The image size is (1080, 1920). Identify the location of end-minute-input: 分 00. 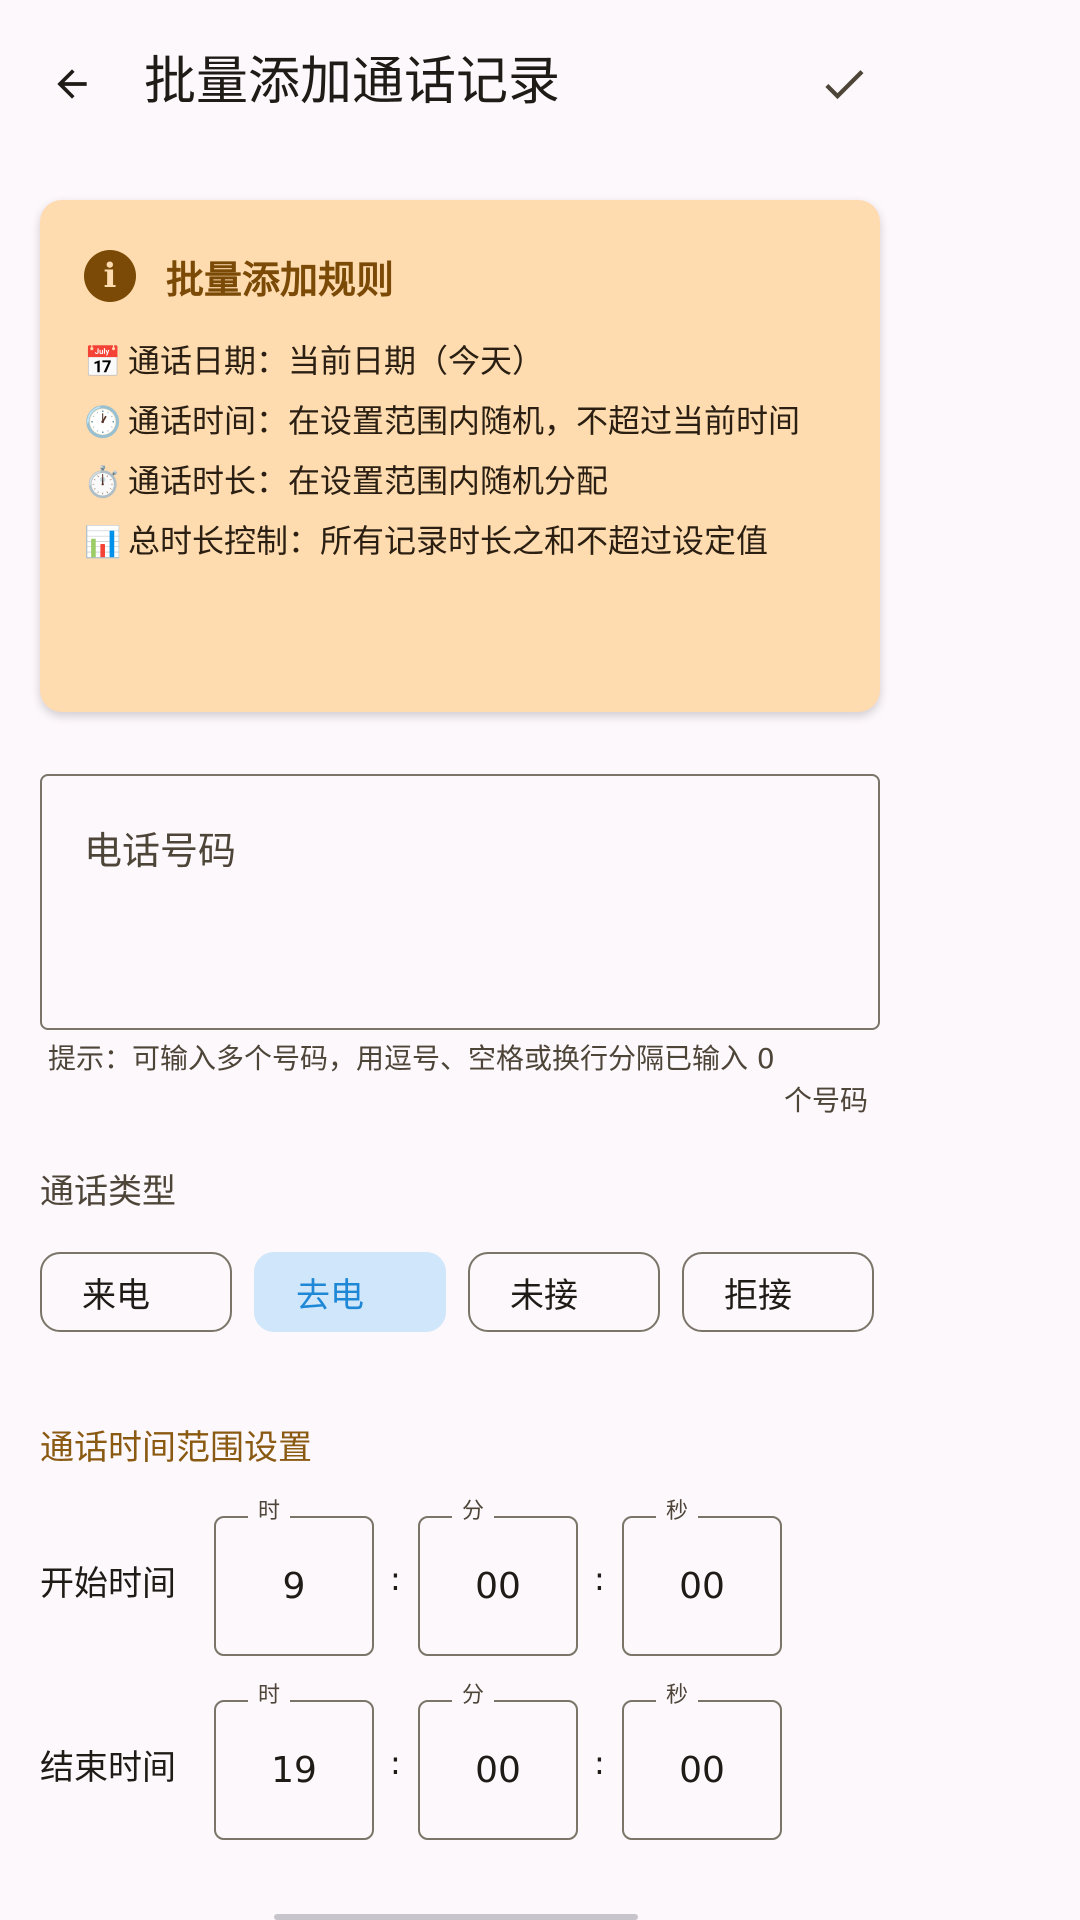
(498, 1761).